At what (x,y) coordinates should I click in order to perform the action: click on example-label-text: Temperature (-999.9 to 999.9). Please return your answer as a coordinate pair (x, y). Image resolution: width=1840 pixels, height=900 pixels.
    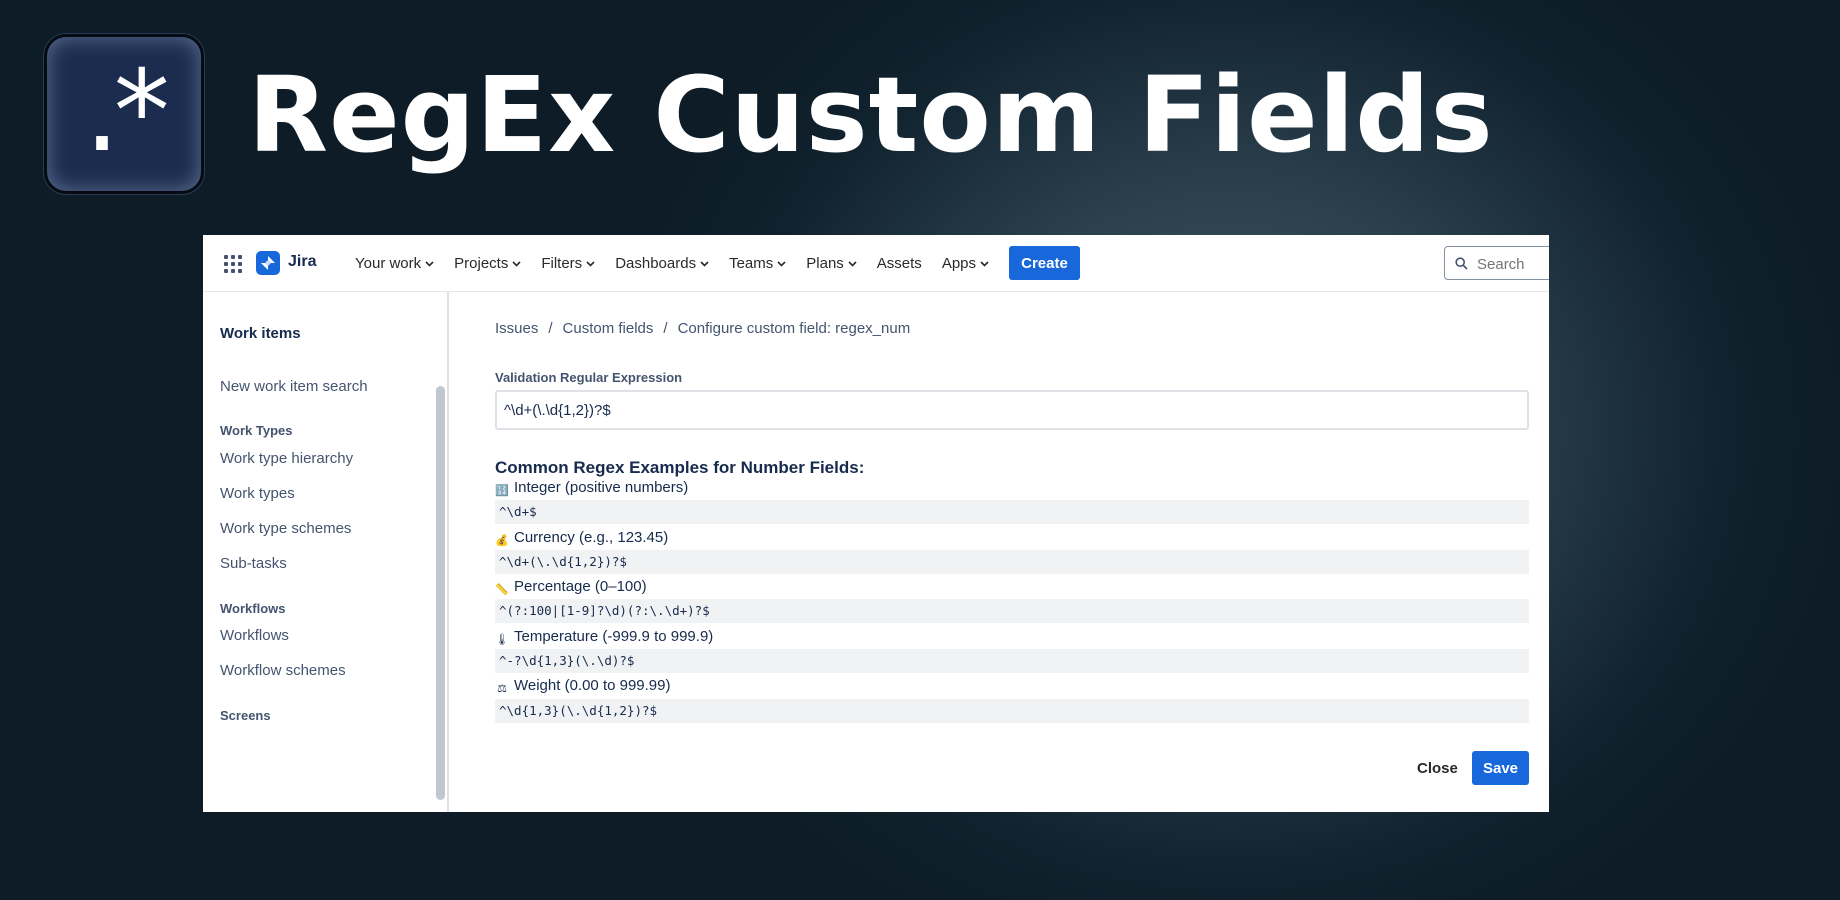
    Looking at the image, I should click on (614, 636).